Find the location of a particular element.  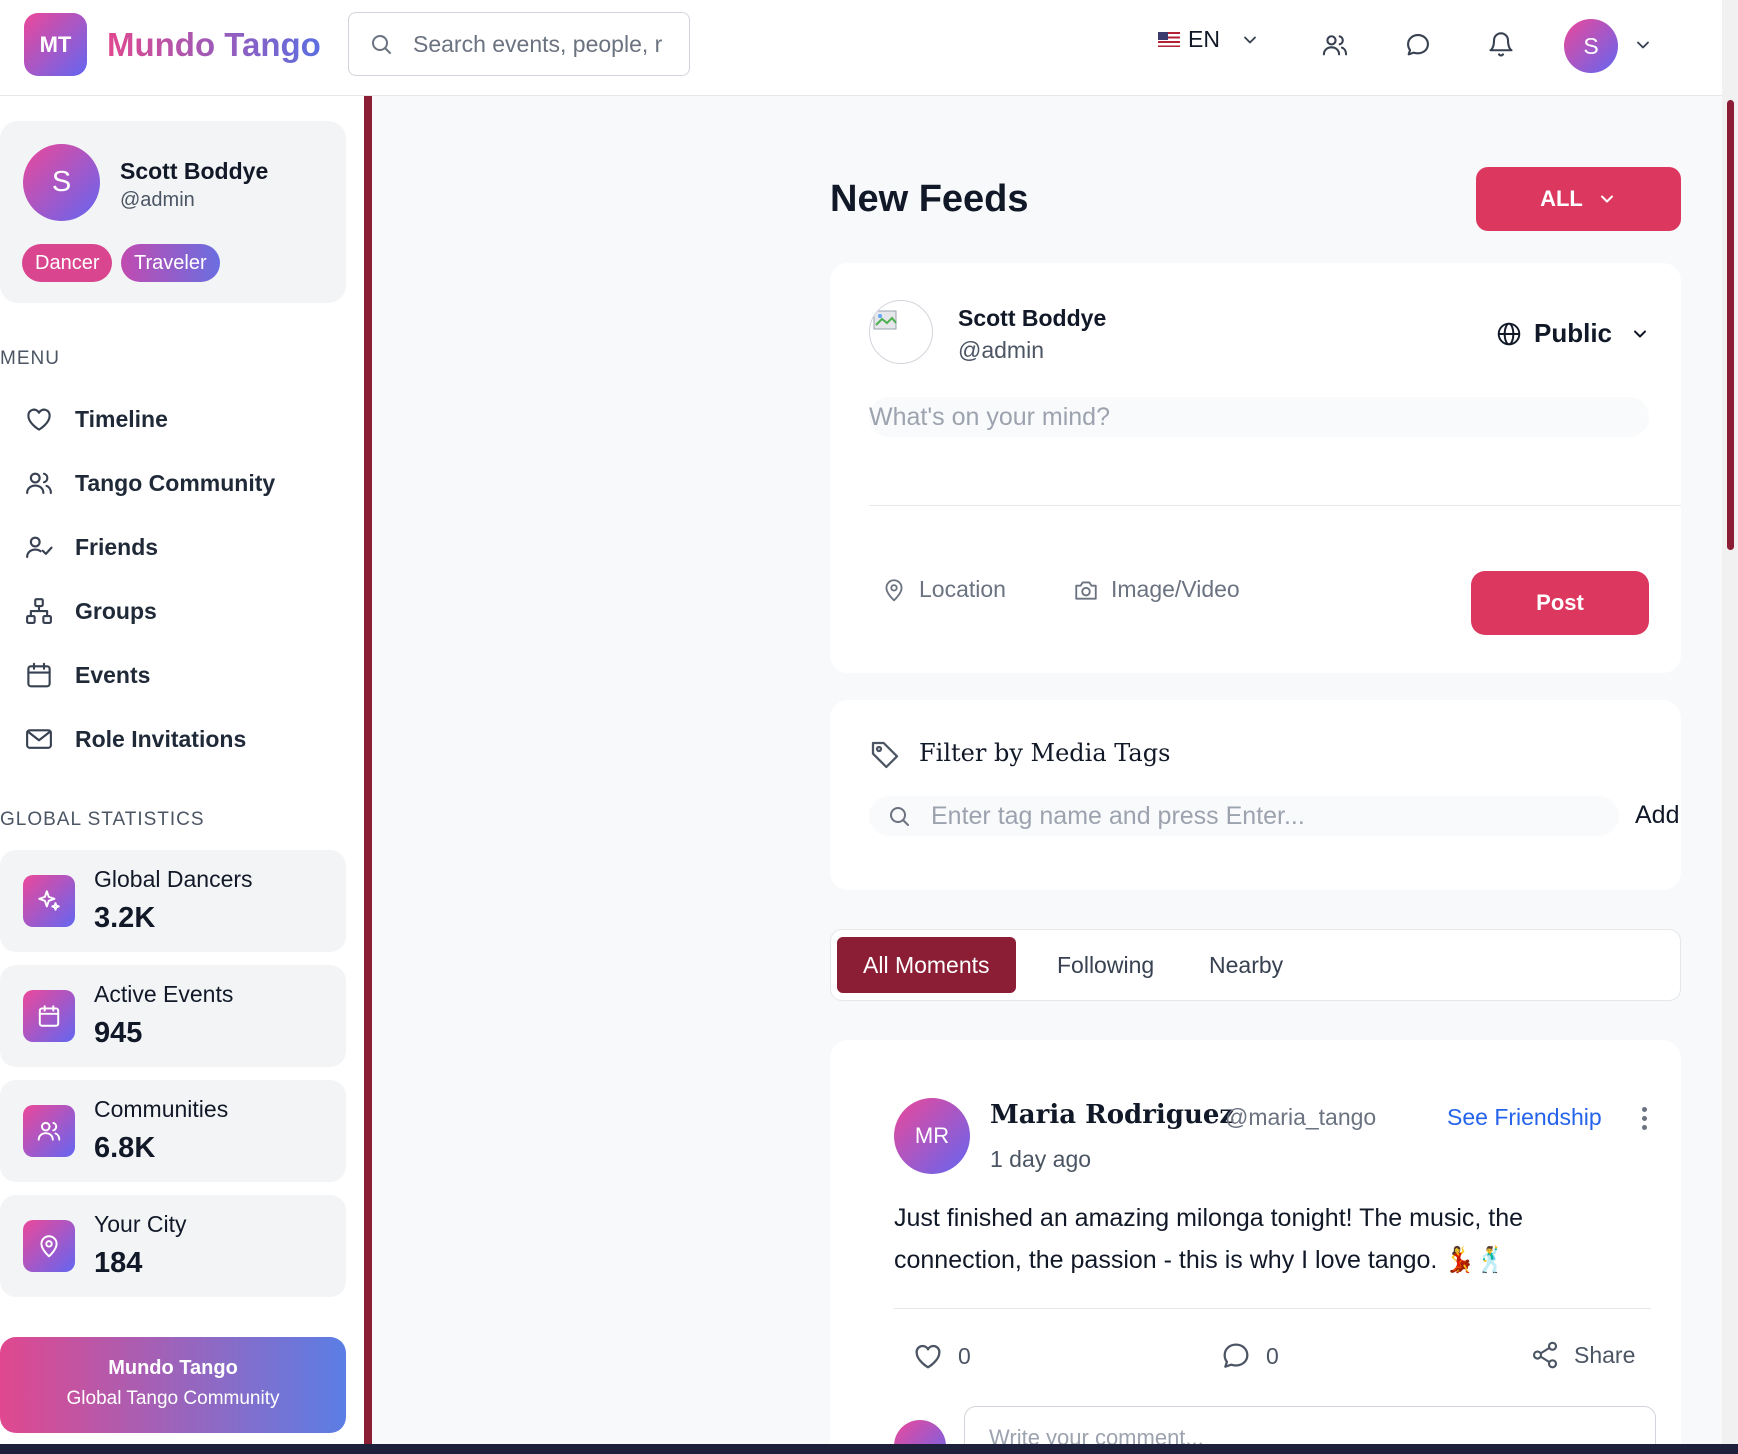

network-icon is located at coordinates (39, 611).